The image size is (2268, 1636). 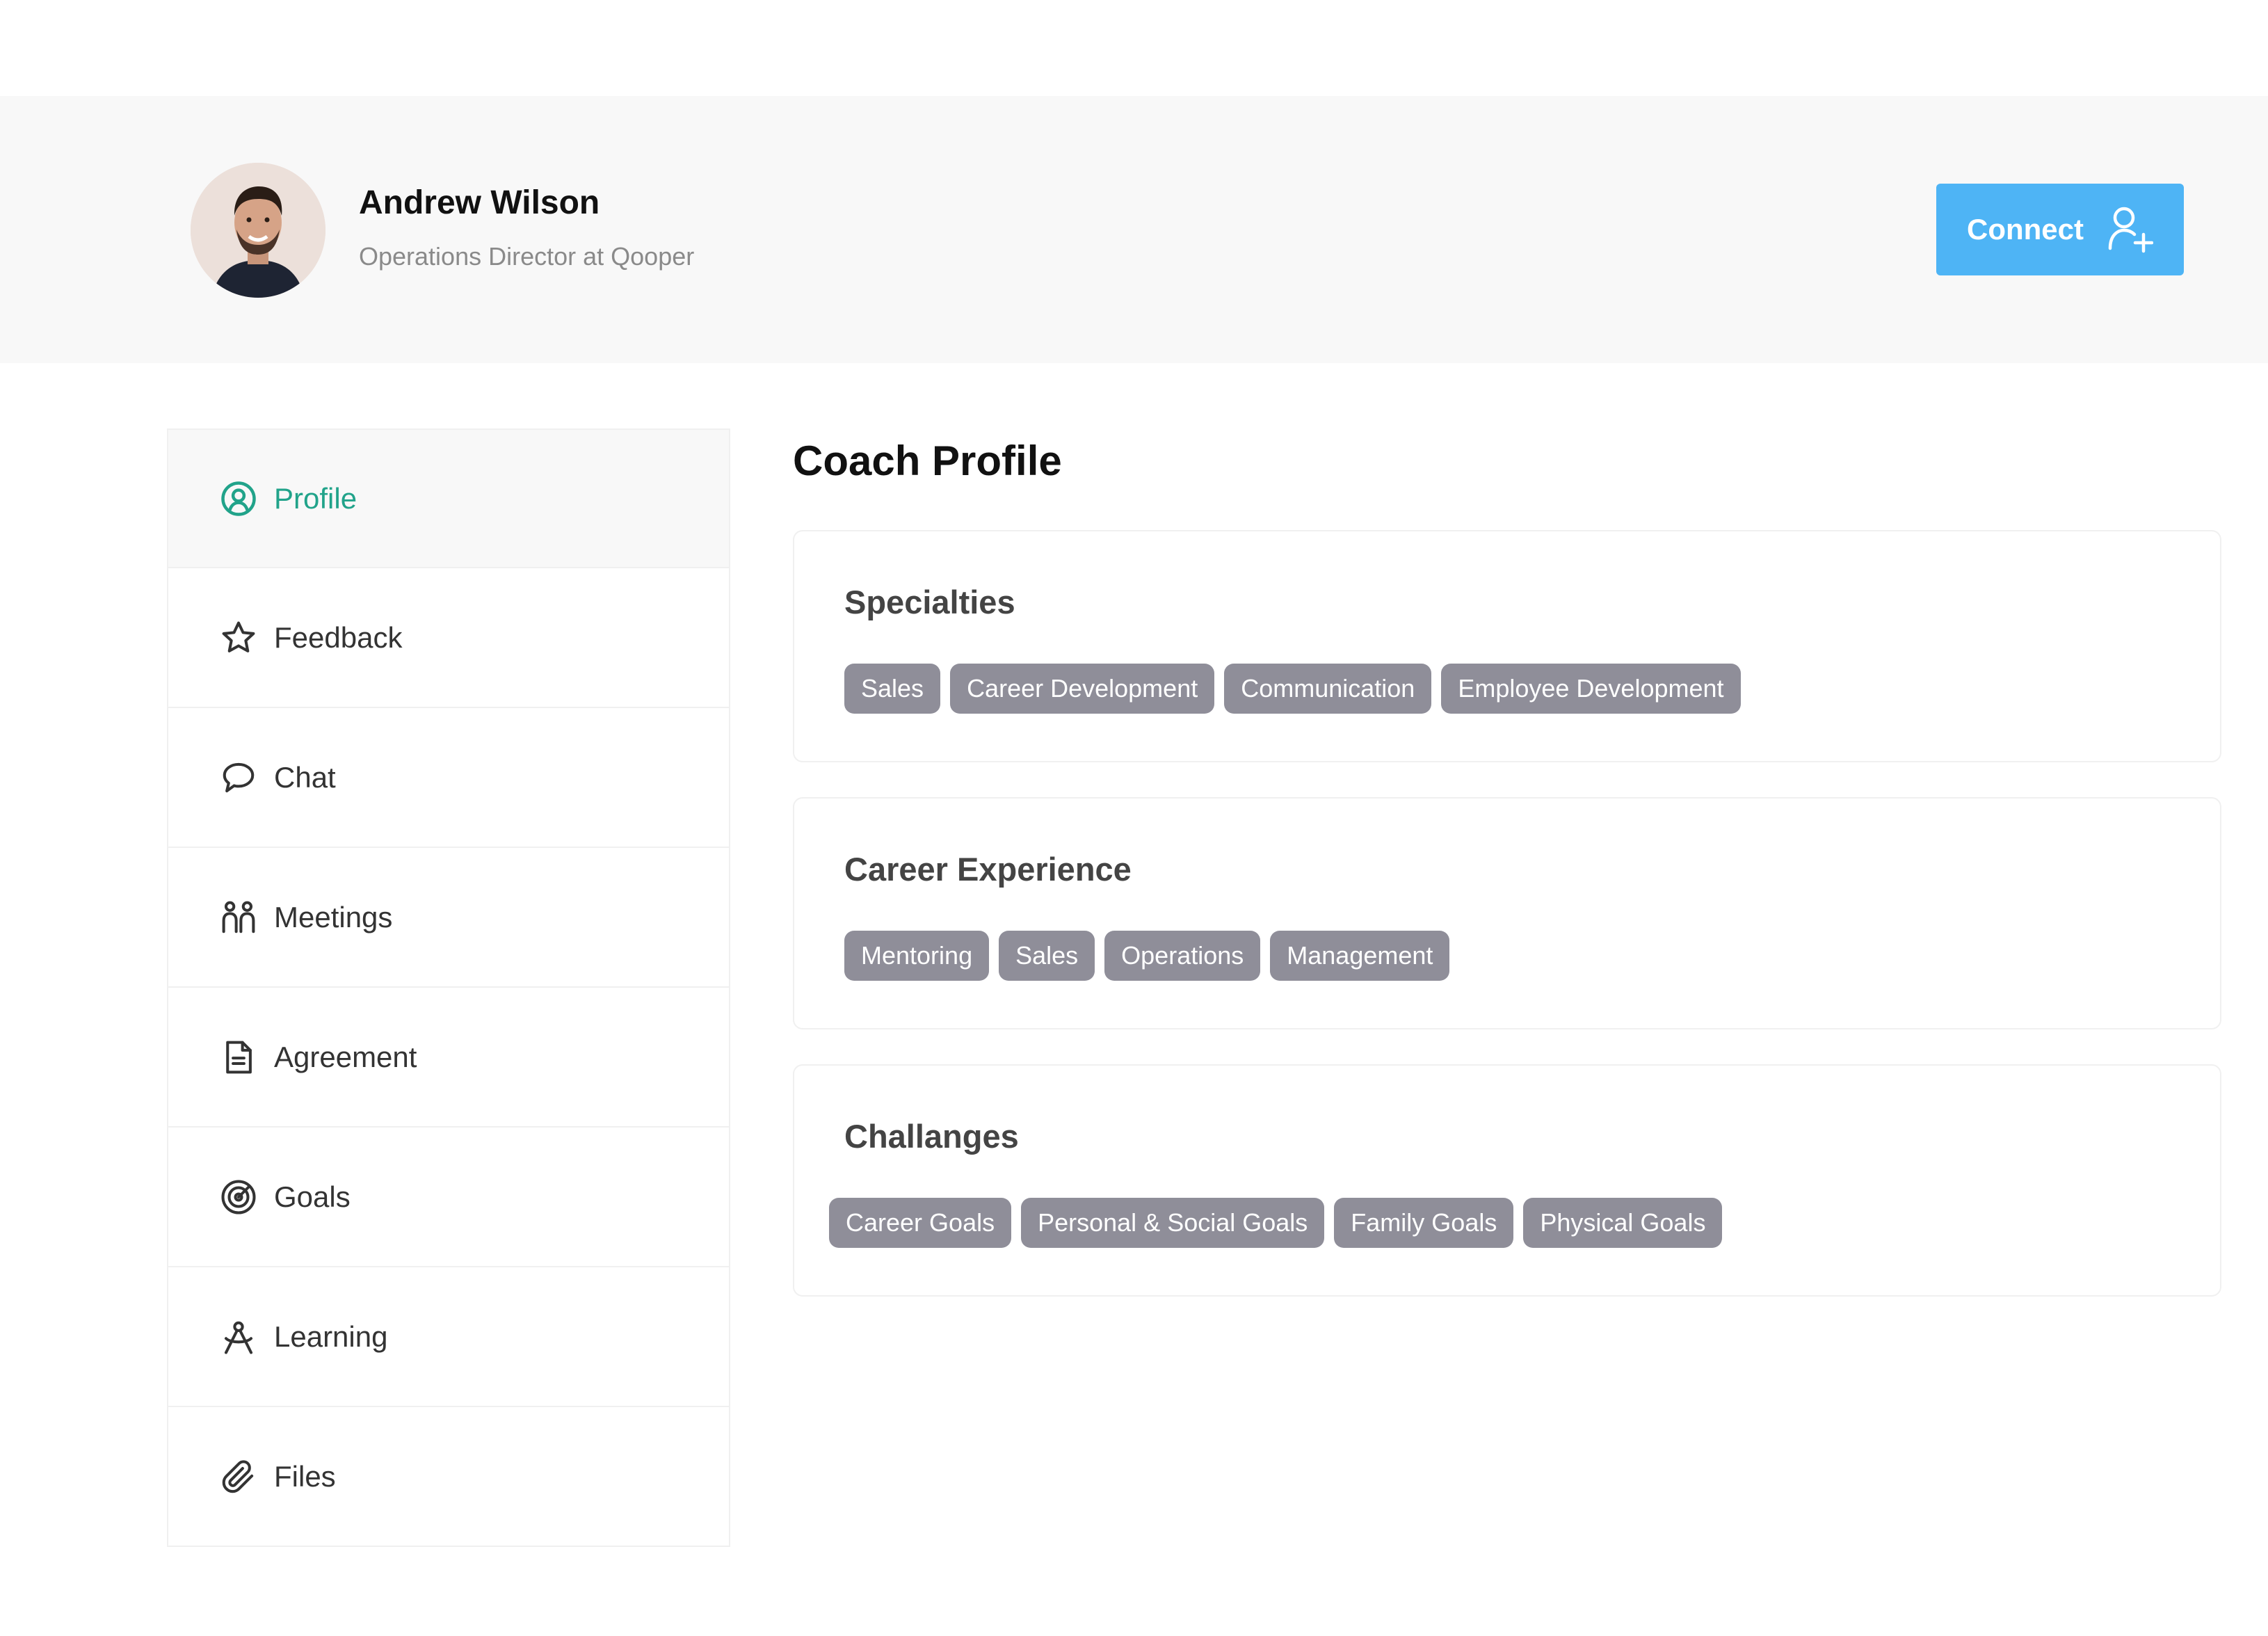 What do you see at coordinates (1360, 956) in the screenshot?
I see `tag: Management` at bounding box center [1360, 956].